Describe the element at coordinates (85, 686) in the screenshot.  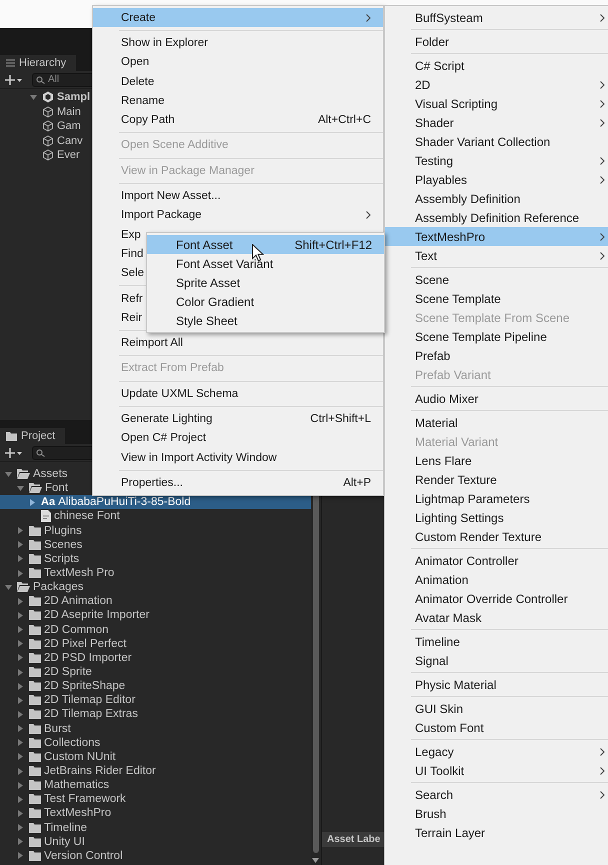
I see `asset-item: 2D SpriteShape` at that location.